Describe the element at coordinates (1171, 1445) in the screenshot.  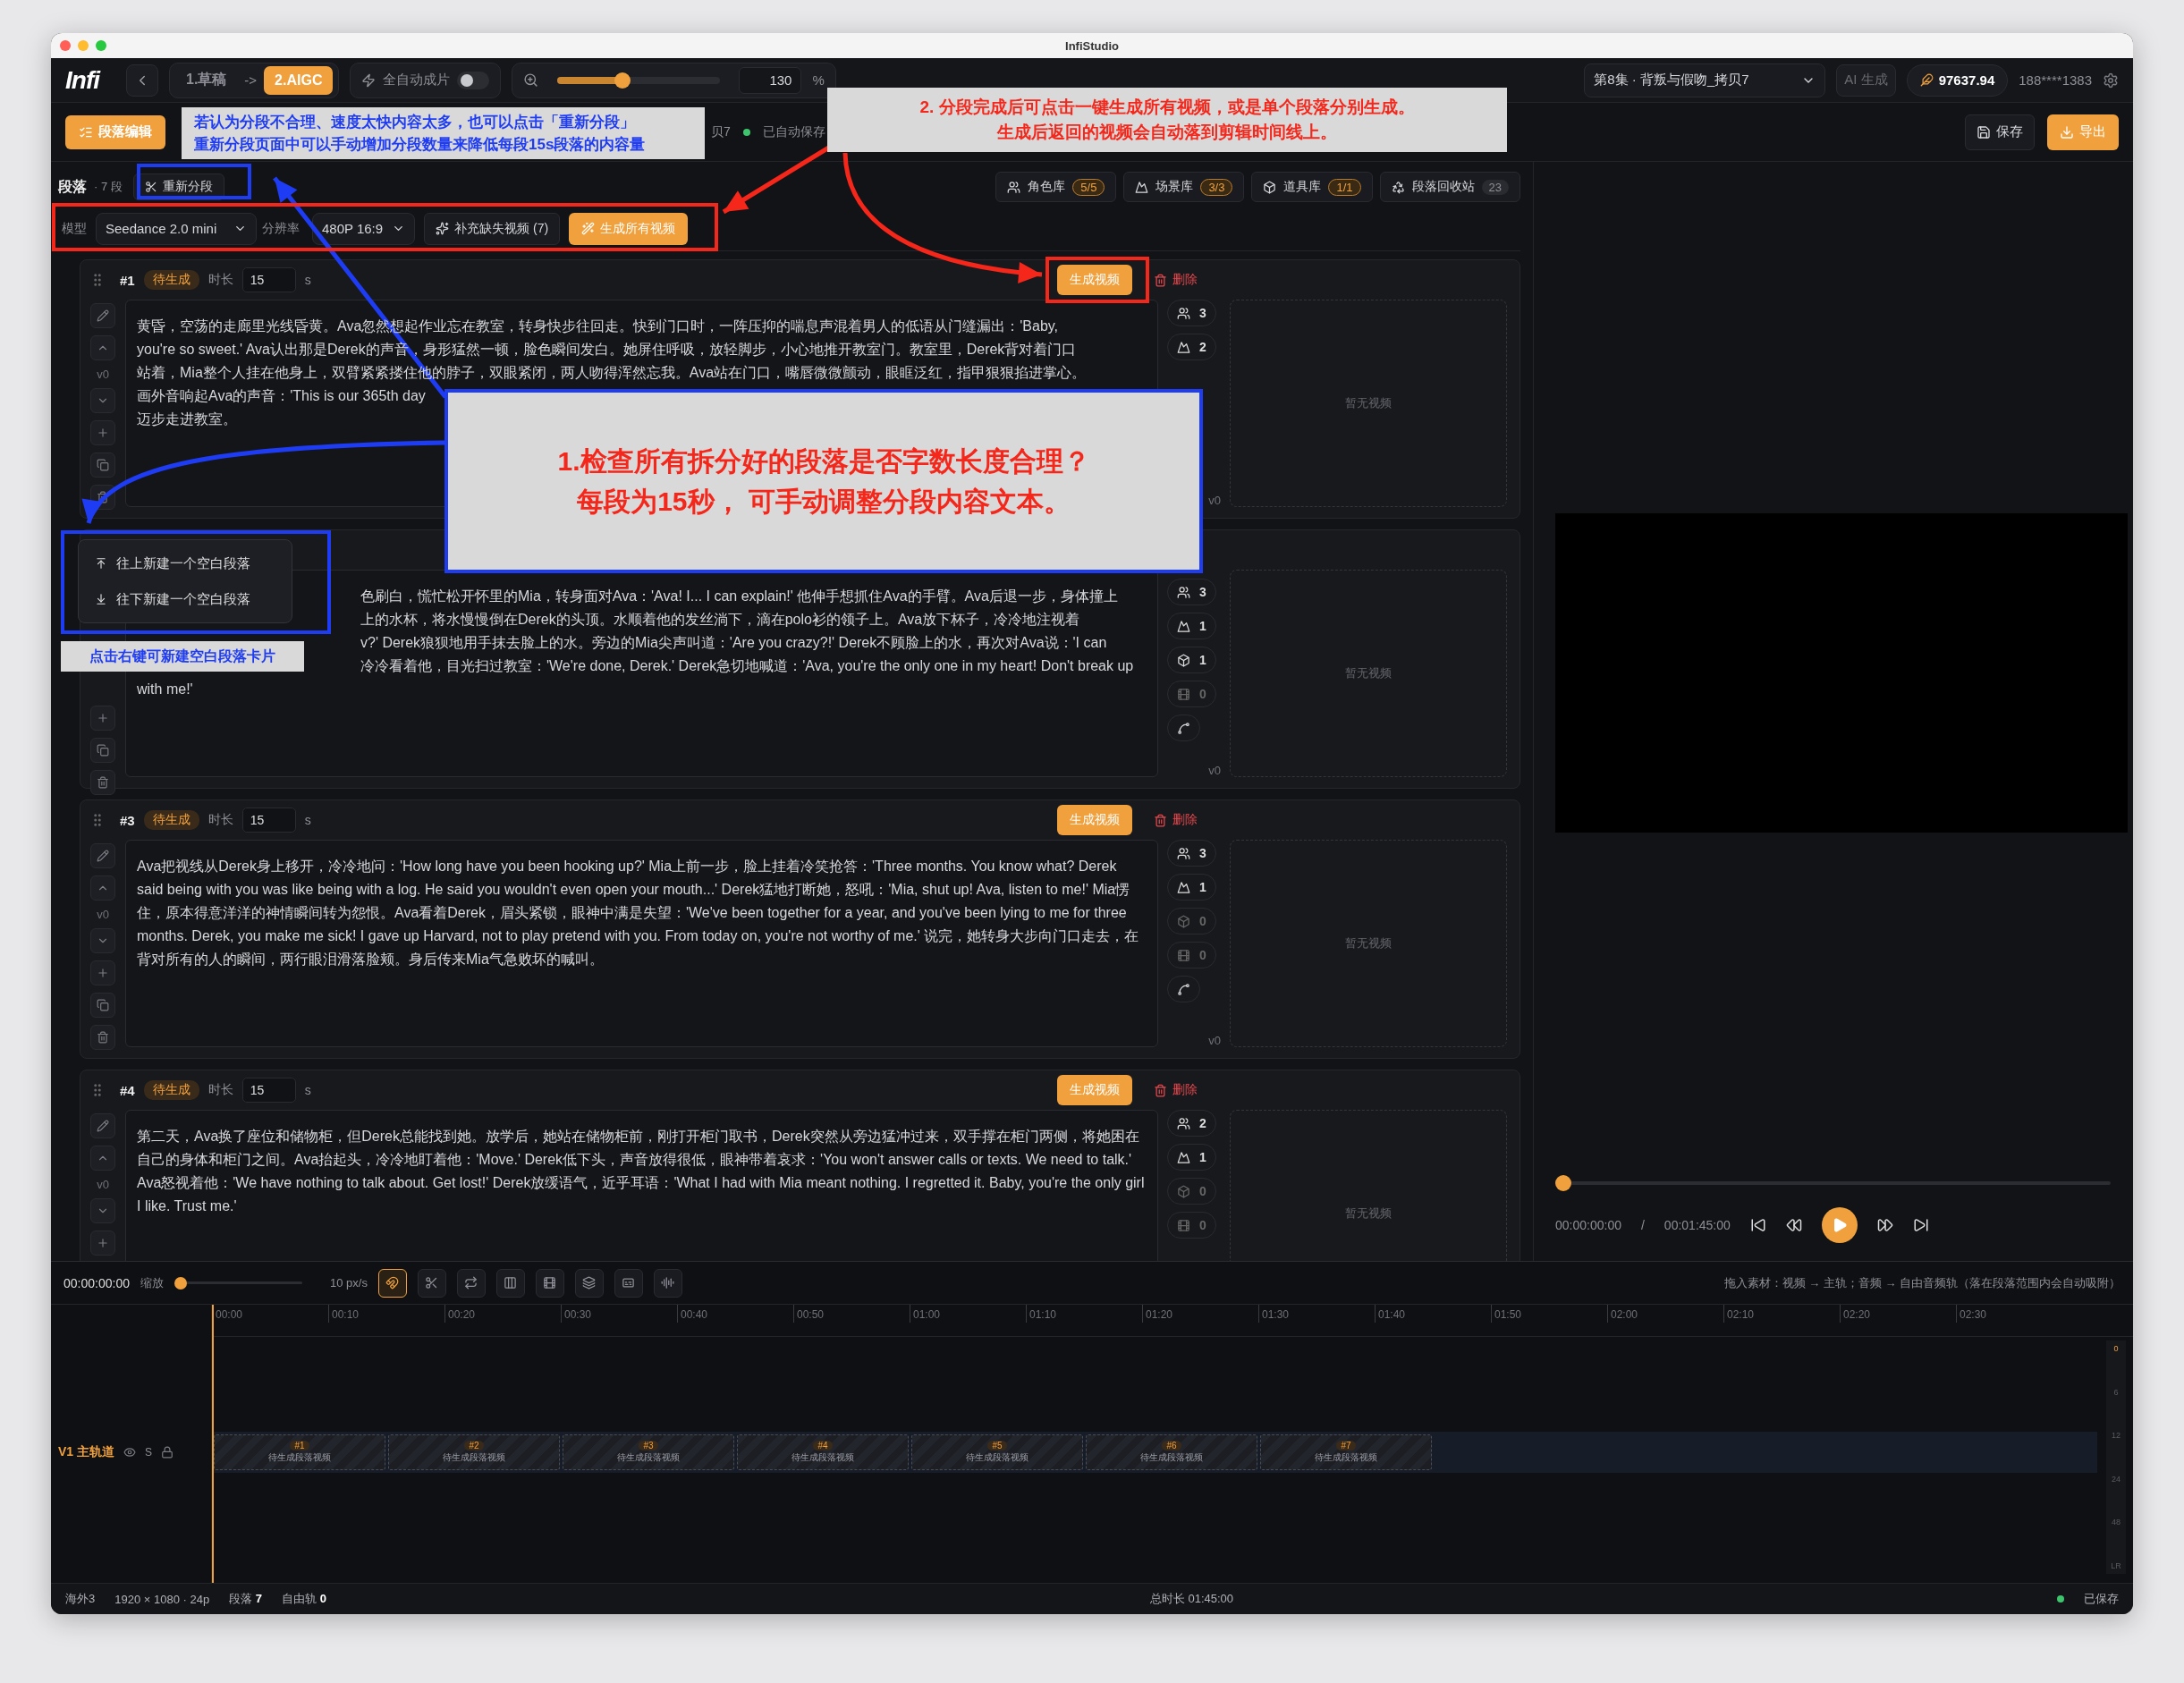
I see `clip-number: #6` at that location.